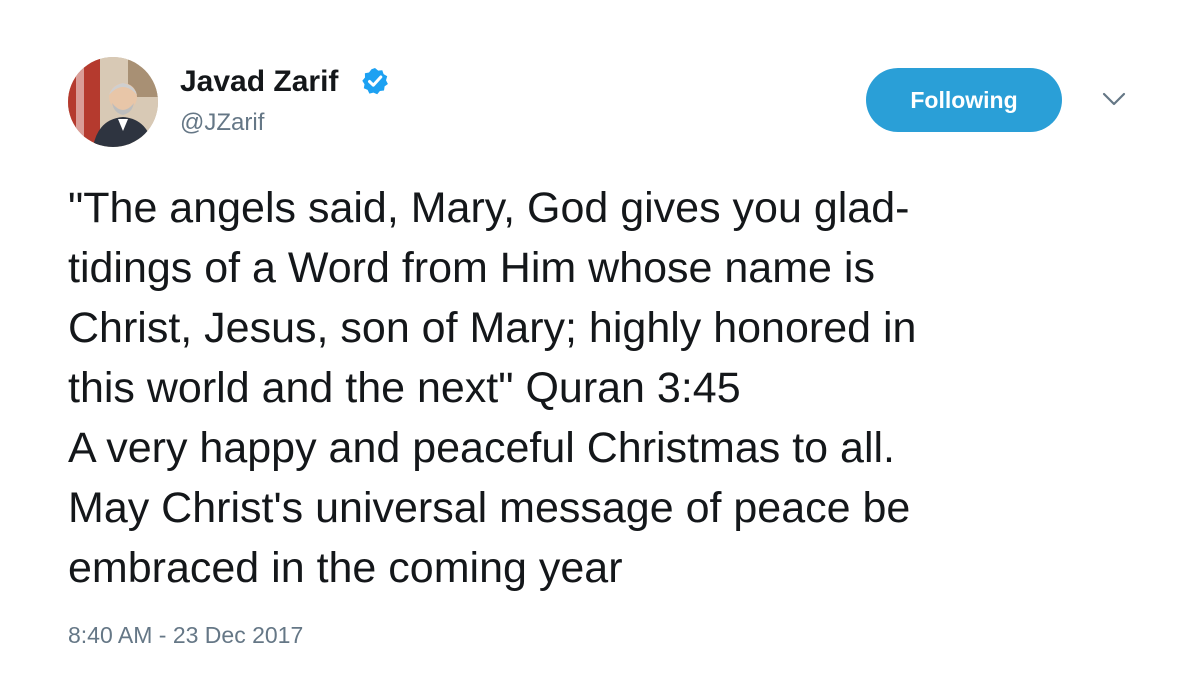 Image resolution: width=1200 pixels, height=674 pixels. Describe the element at coordinates (1114, 99) in the screenshot. I see `chevron-down-icon` at that location.